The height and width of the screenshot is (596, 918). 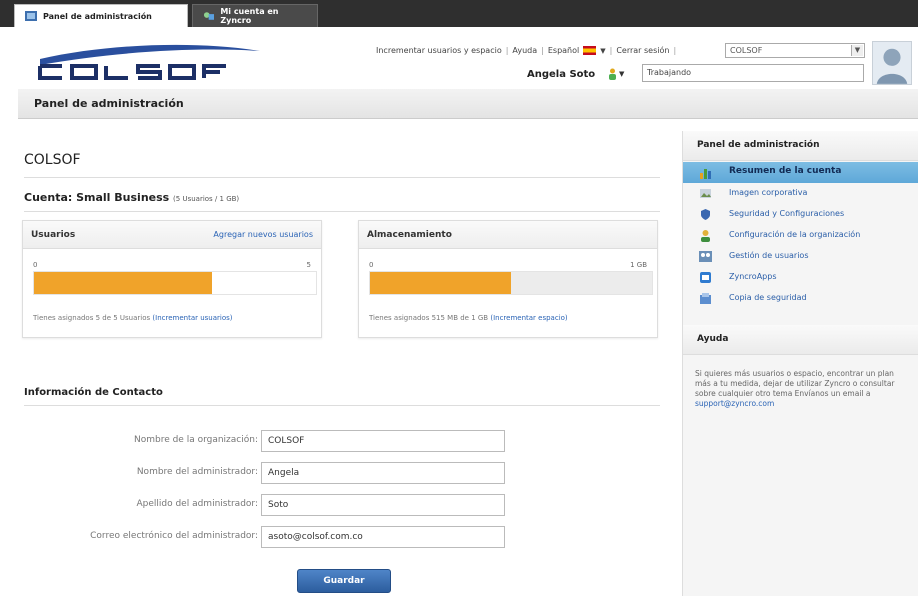 What do you see at coordinates (31, 16) in the screenshot?
I see `panel-icon` at bounding box center [31, 16].